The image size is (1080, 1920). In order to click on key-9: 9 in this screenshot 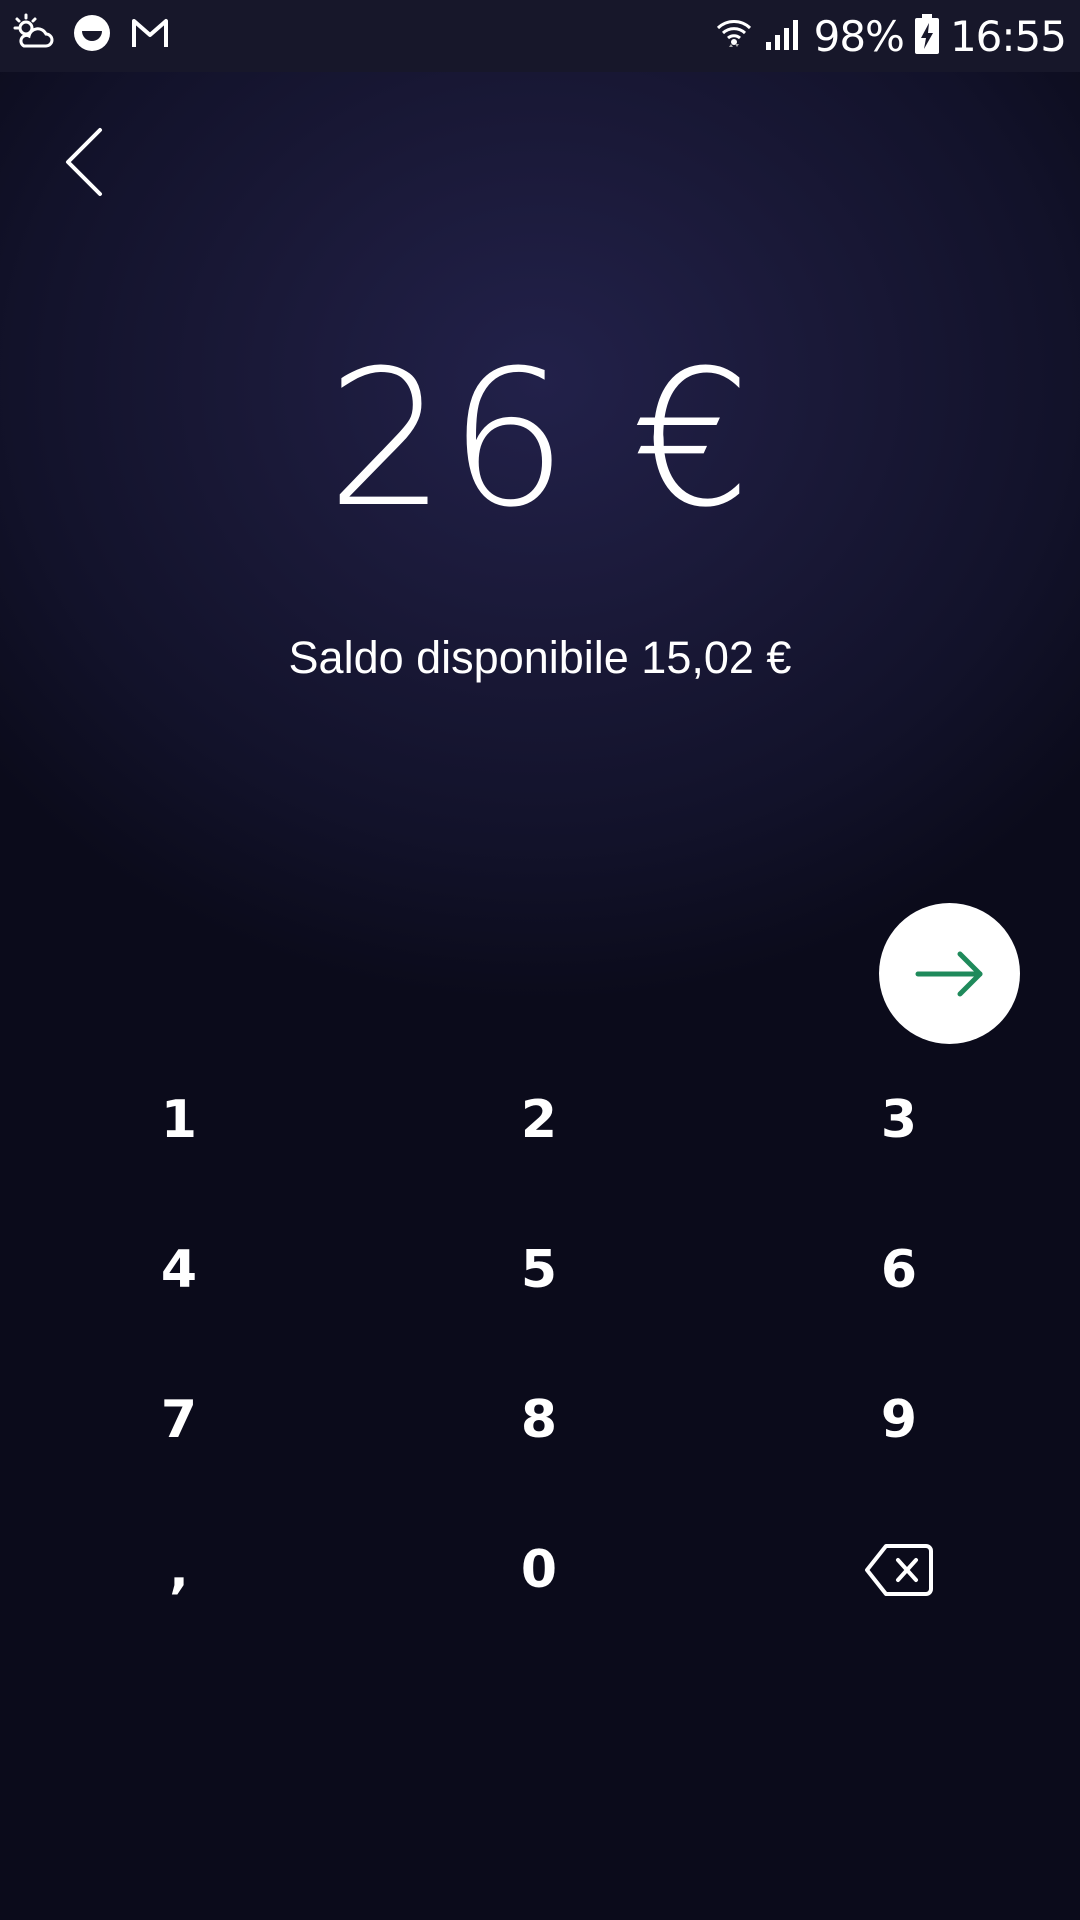, I will do `click(899, 1420)`.